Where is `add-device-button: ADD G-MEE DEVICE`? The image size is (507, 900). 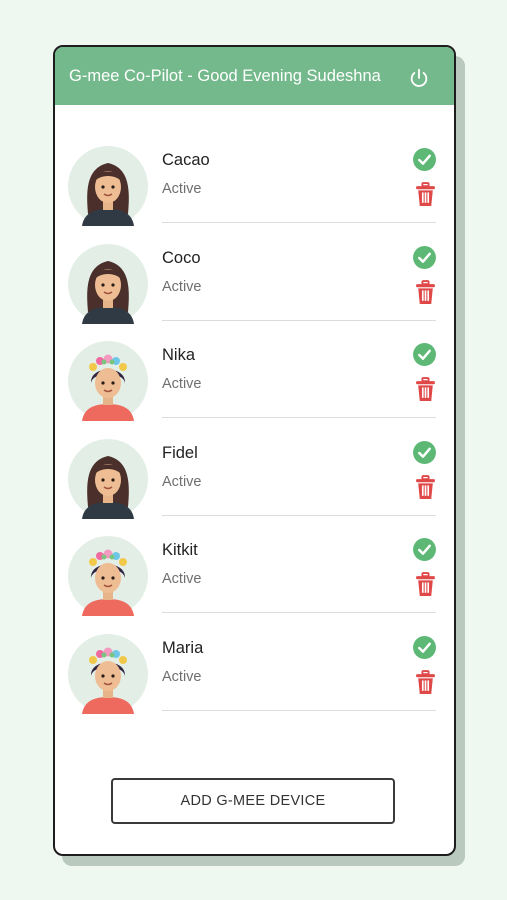
add-device-button: ADD G-MEE DEVICE is located at coordinates (253, 801).